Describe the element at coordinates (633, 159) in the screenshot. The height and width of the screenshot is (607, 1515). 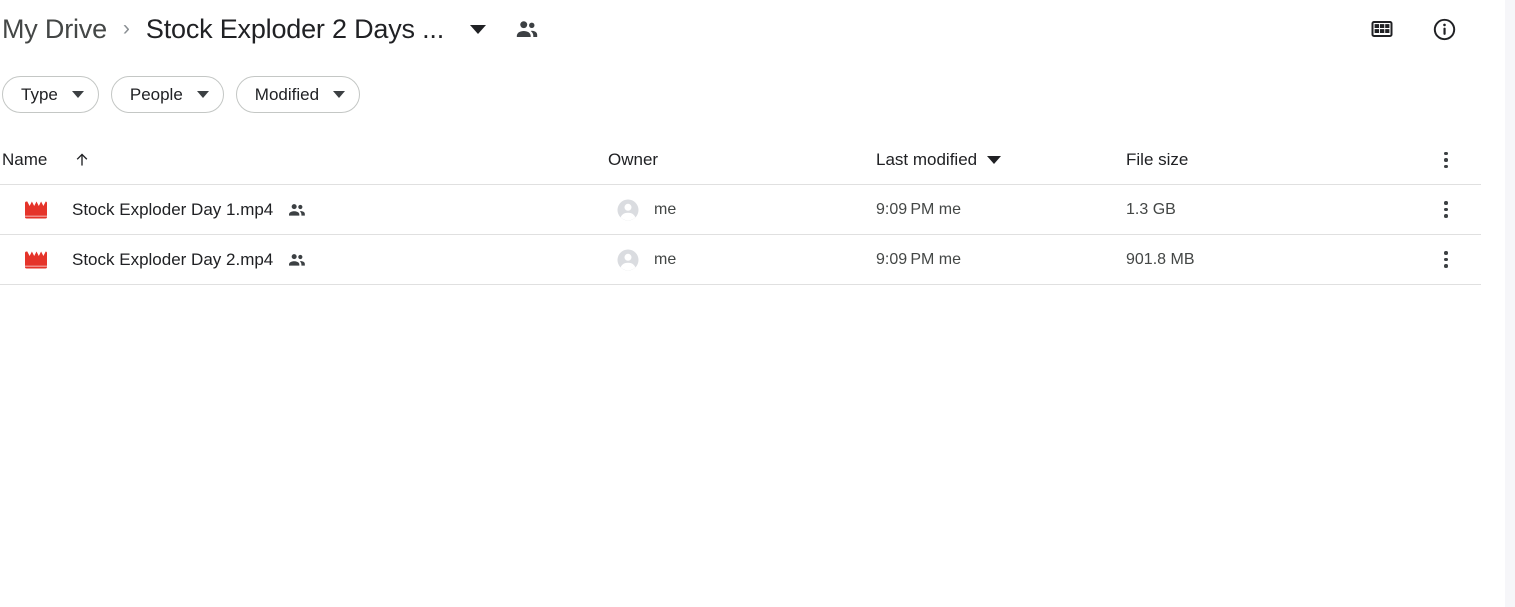
I see `column-header-owner-label: Owner` at that location.